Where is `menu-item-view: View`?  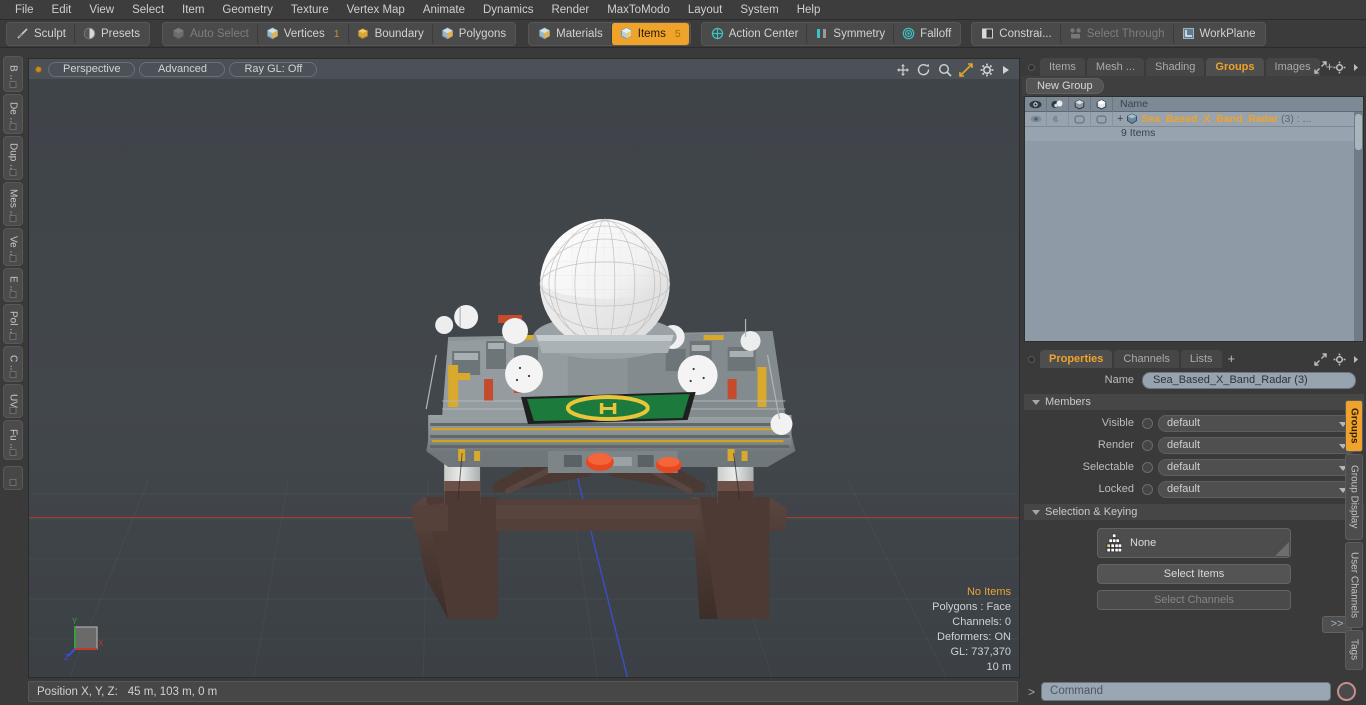 menu-item-view: View is located at coordinates (101, 10).